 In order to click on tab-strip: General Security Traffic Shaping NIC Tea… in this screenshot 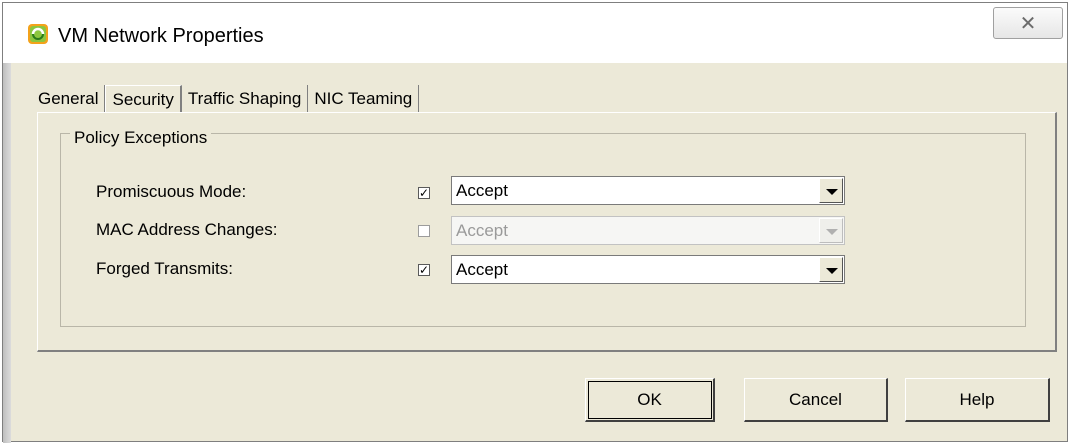, I will do `click(226, 97)`.